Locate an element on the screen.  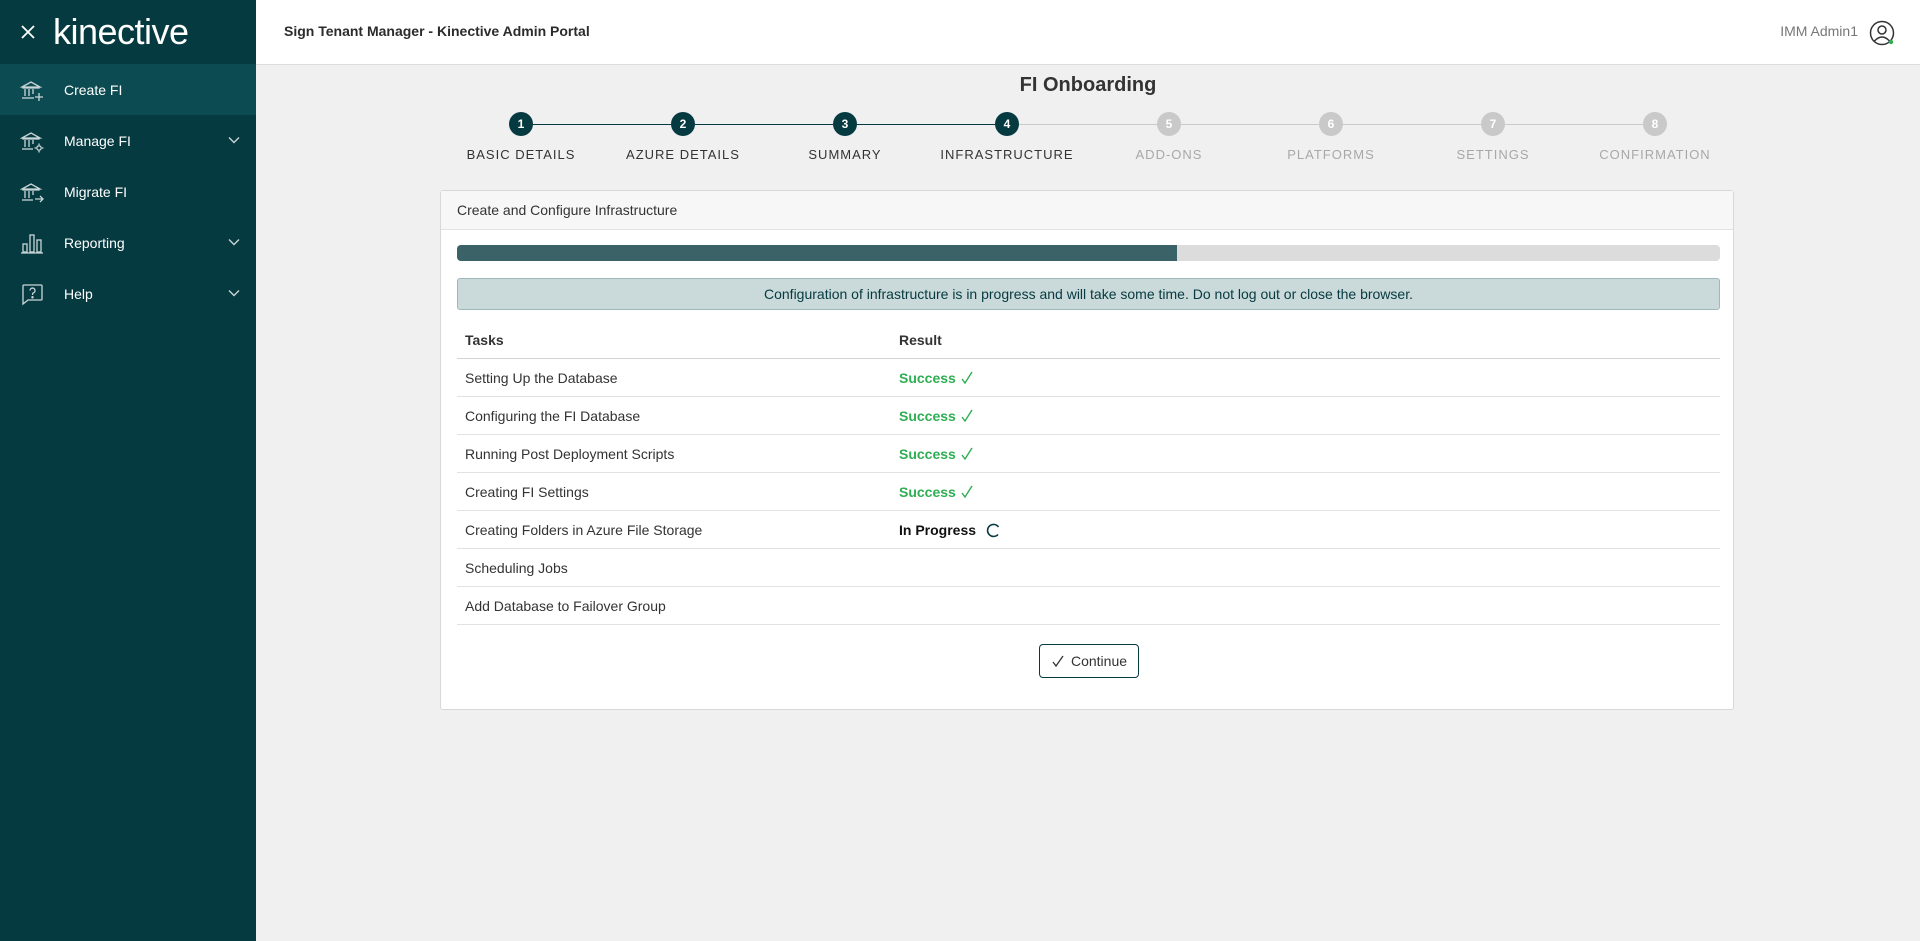
user-name: IMM Admin1 is located at coordinates (1819, 31).